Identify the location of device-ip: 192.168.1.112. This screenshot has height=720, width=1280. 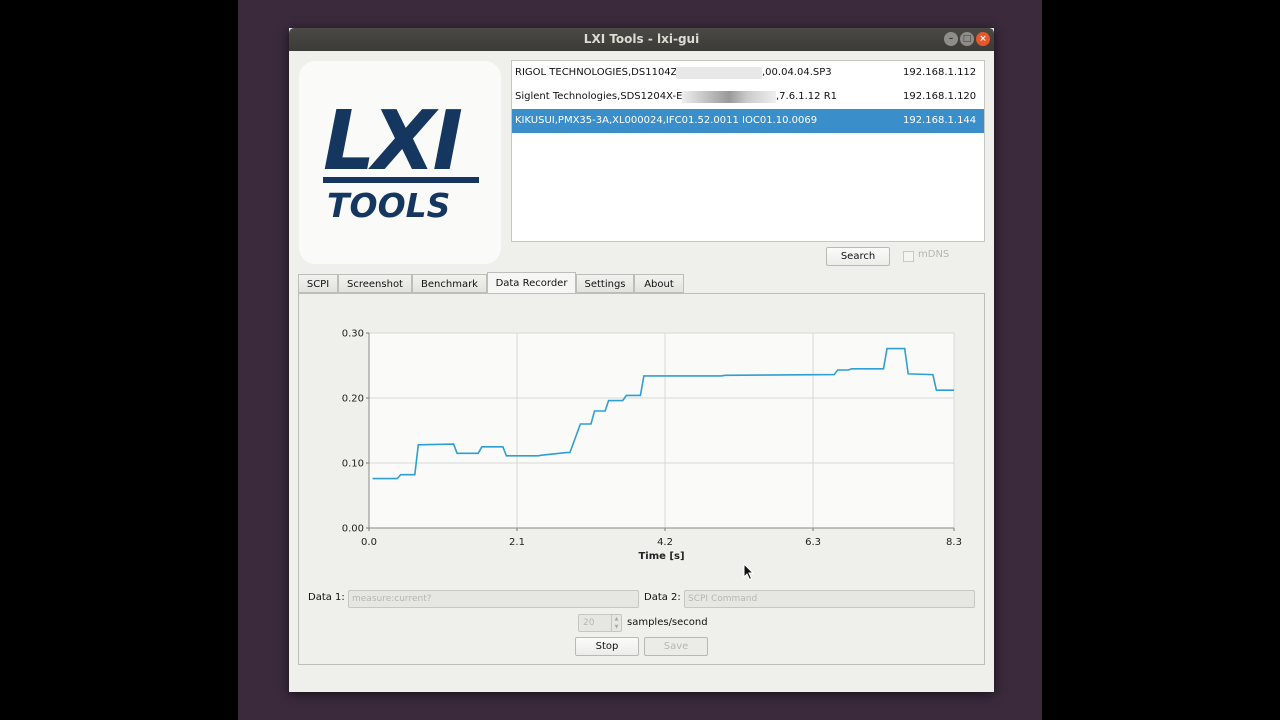
(940, 72).